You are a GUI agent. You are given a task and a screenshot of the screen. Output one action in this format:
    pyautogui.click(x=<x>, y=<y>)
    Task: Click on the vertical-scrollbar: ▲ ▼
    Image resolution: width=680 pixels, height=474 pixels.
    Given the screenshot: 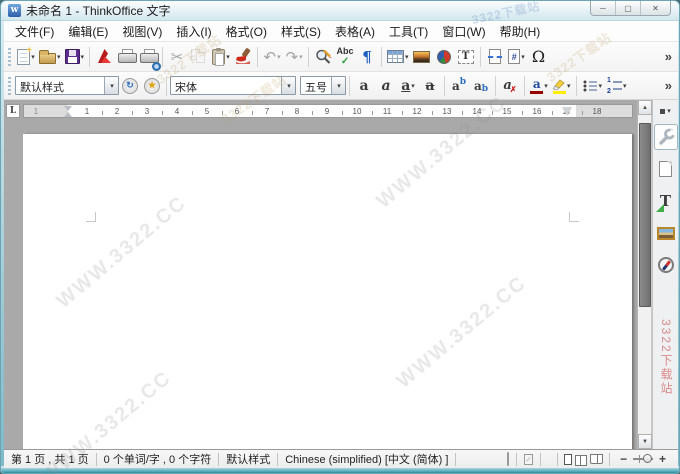 What is the action you would take?
    pyautogui.click(x=644, y=274)
    